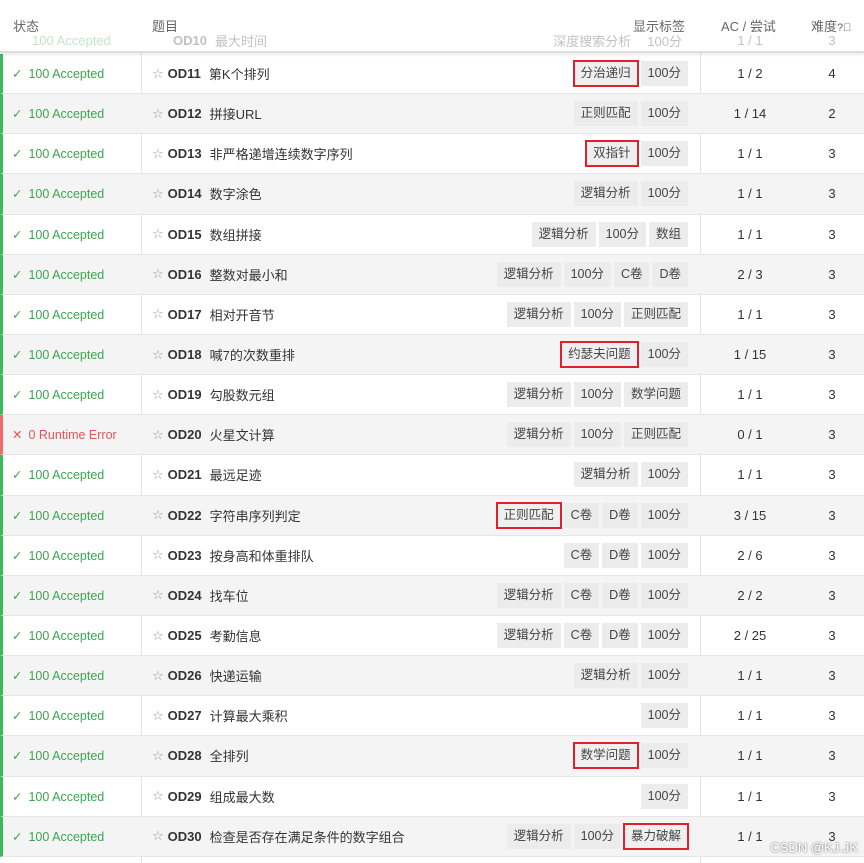  I want to click on status: ✕ 0 Runtime Error, so click(72, 434).